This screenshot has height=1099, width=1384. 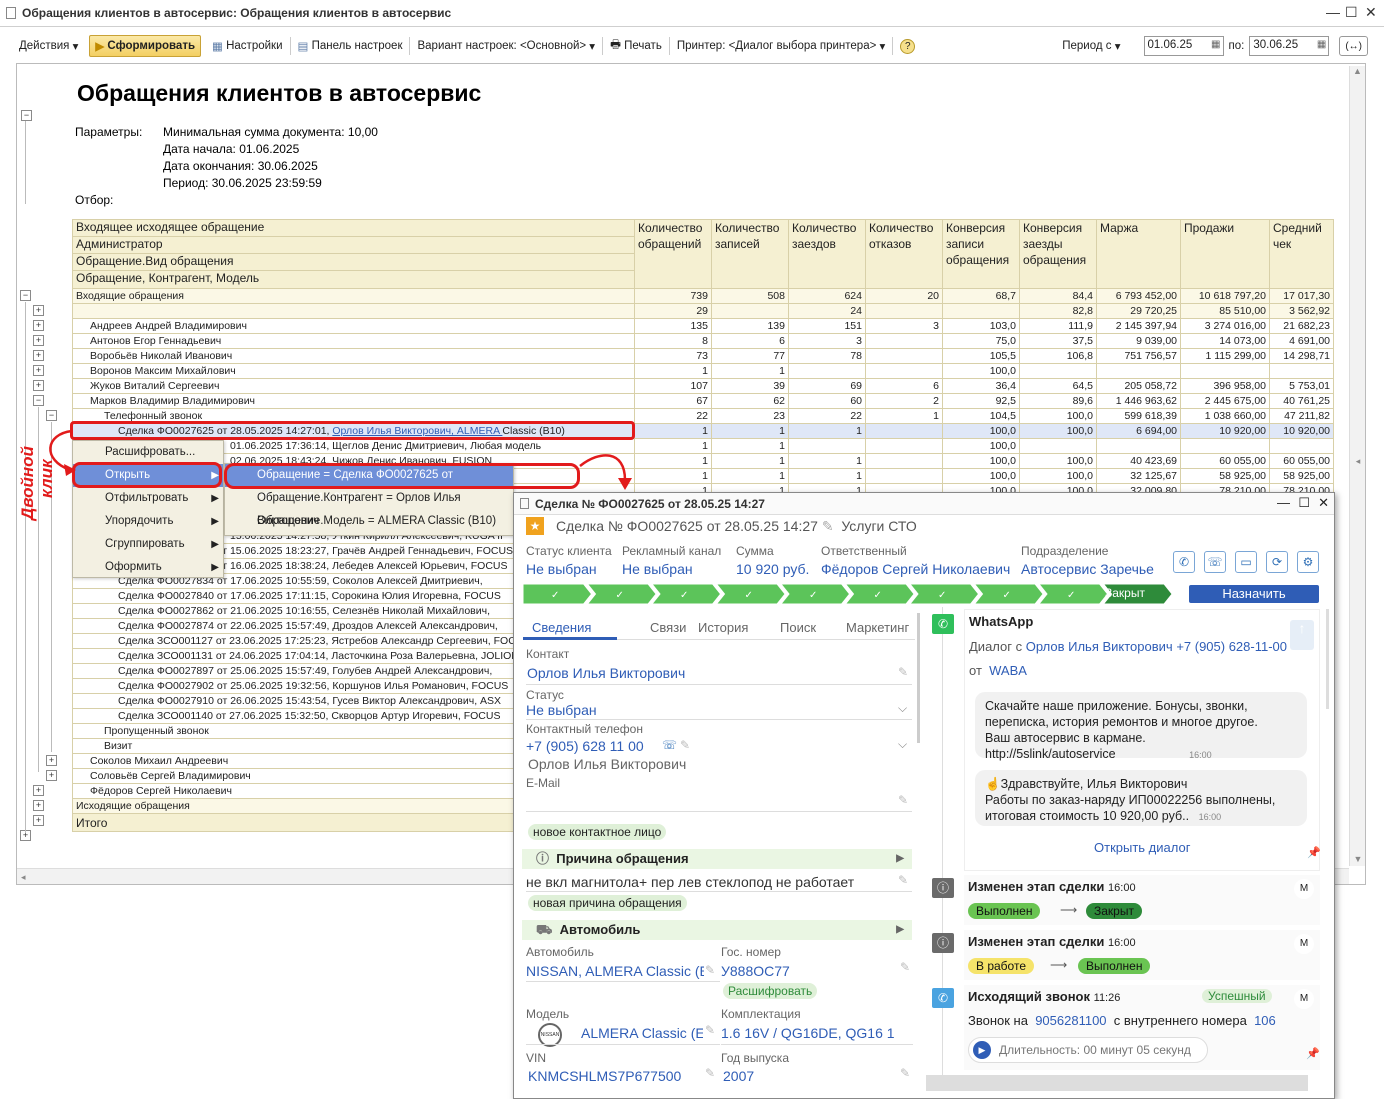 I want to click on table-row: 29 24 82,8 29 720,25 85 510,00 3 562,92, so click(x=703, y=311).